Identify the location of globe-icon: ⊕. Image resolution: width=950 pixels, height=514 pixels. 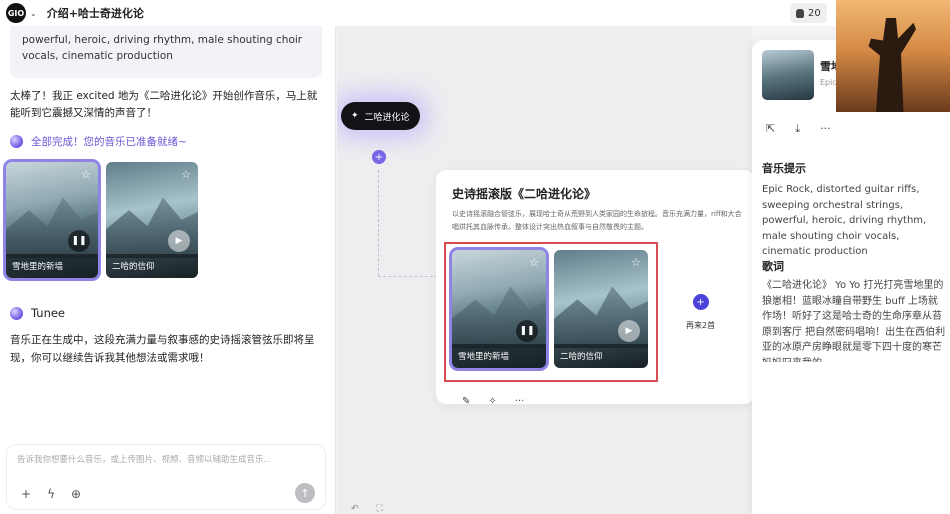
(76, 494).